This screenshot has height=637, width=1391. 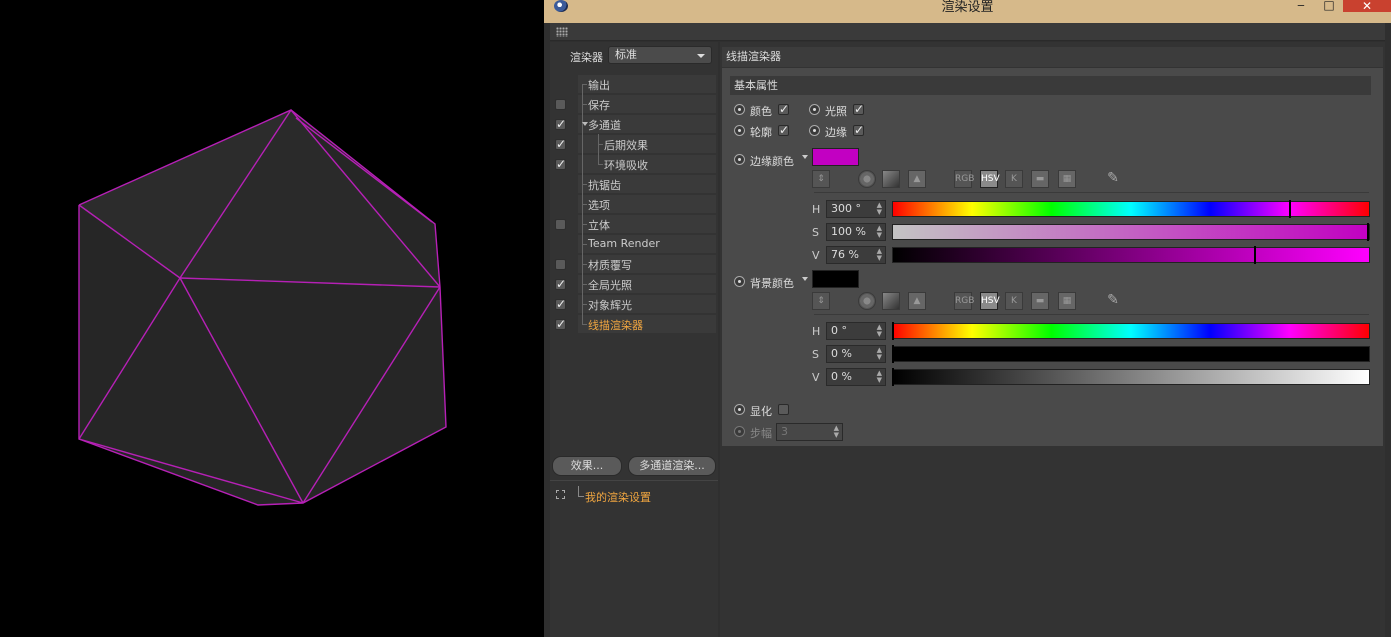 What do you see at coordinates (660, 55) in the screenshot?
I see `renderer-select: 标准` at bounding box center [660, 55].